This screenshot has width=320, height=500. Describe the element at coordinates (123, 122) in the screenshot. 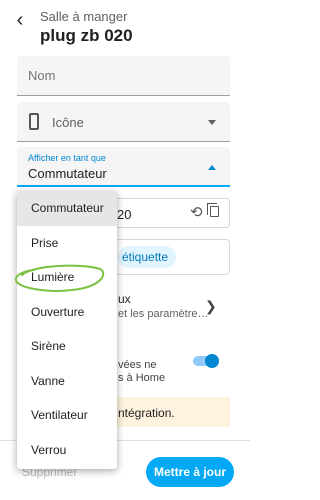

I see `icon-picker-field: Icône` at that location.